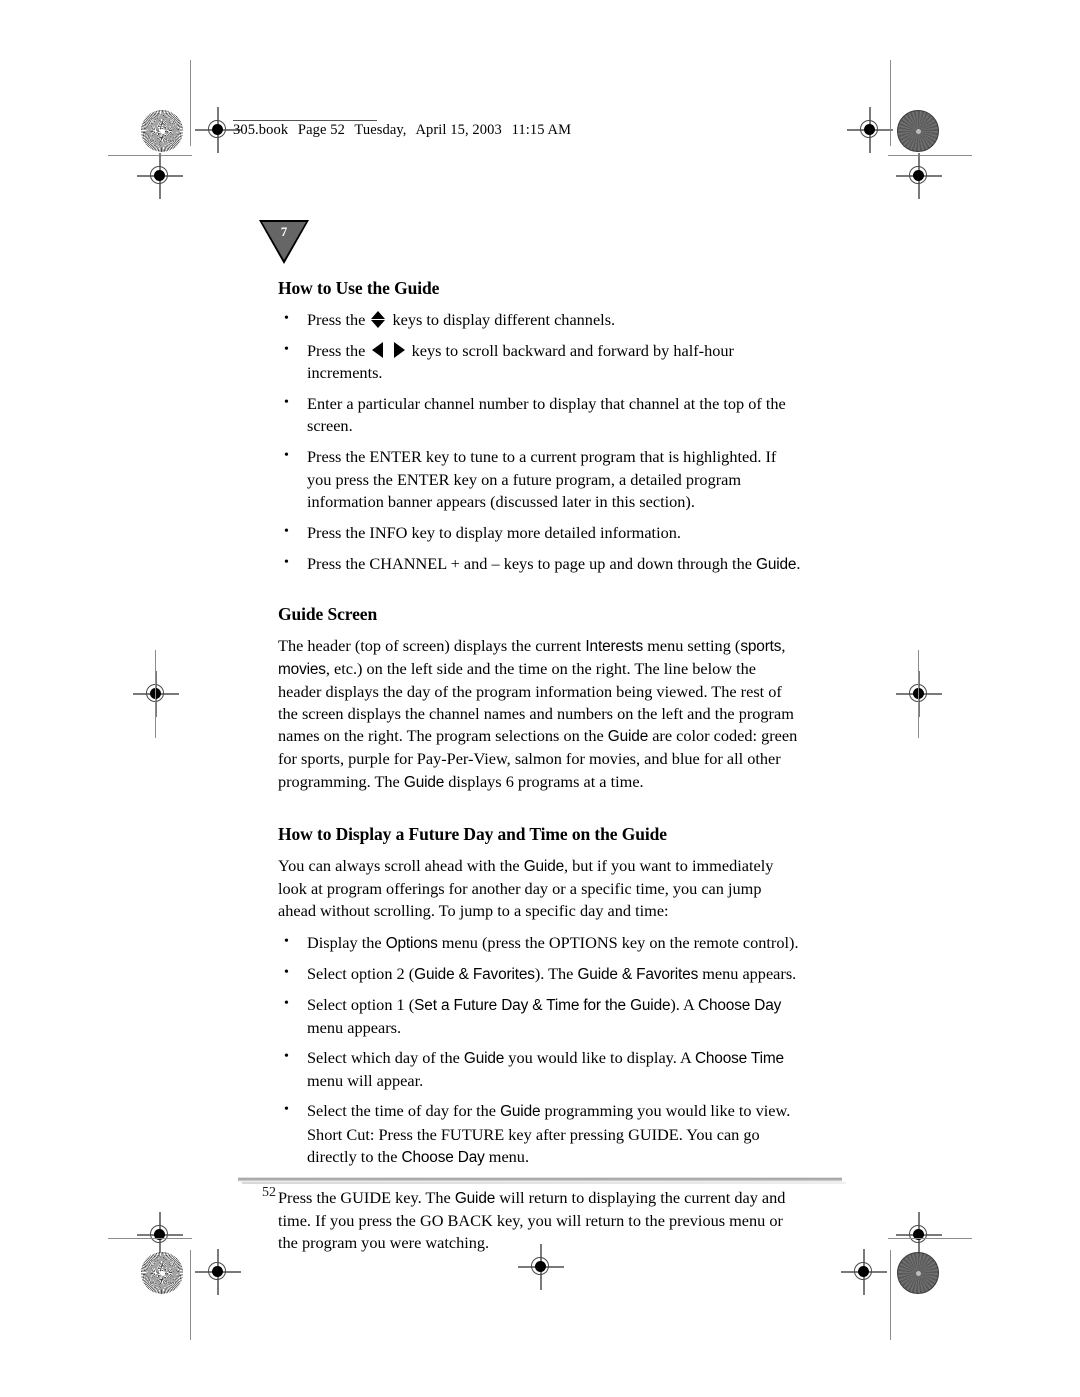 This screenshot has width=1080, height=1397. What do you see at coordinates (380, 130) in the screenshot?
I see `slug-weekday: Tuesday,` at bounding box center [380, 130].